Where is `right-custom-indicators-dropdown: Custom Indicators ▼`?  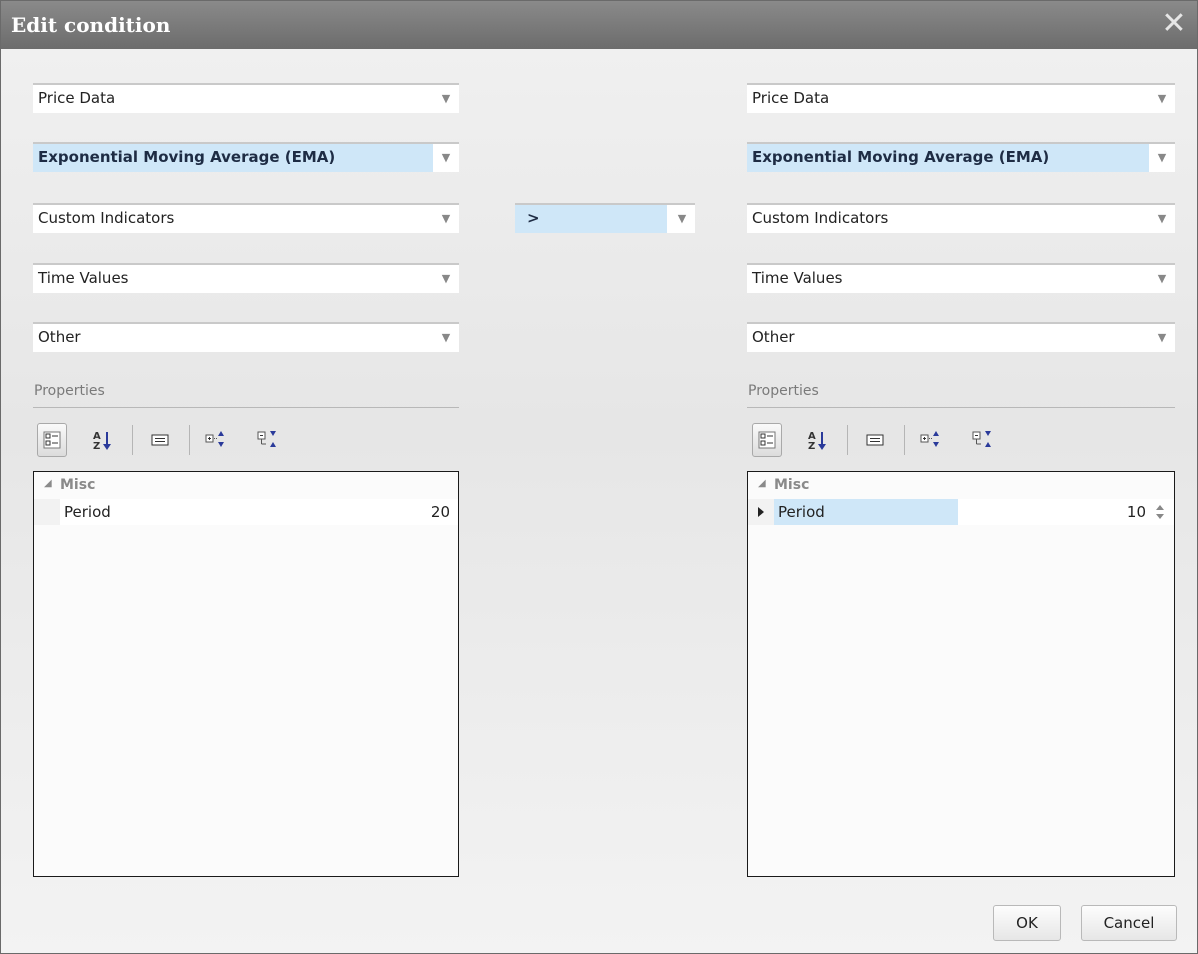 right-custom-indicators-dropdown: Custom Indicators ▼ is located at coordinates (961, 218).